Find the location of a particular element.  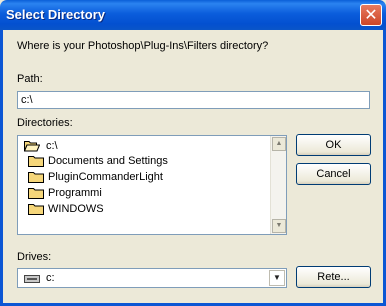

scroll-up-icon: ▲ is located at coordinates (279, 144).